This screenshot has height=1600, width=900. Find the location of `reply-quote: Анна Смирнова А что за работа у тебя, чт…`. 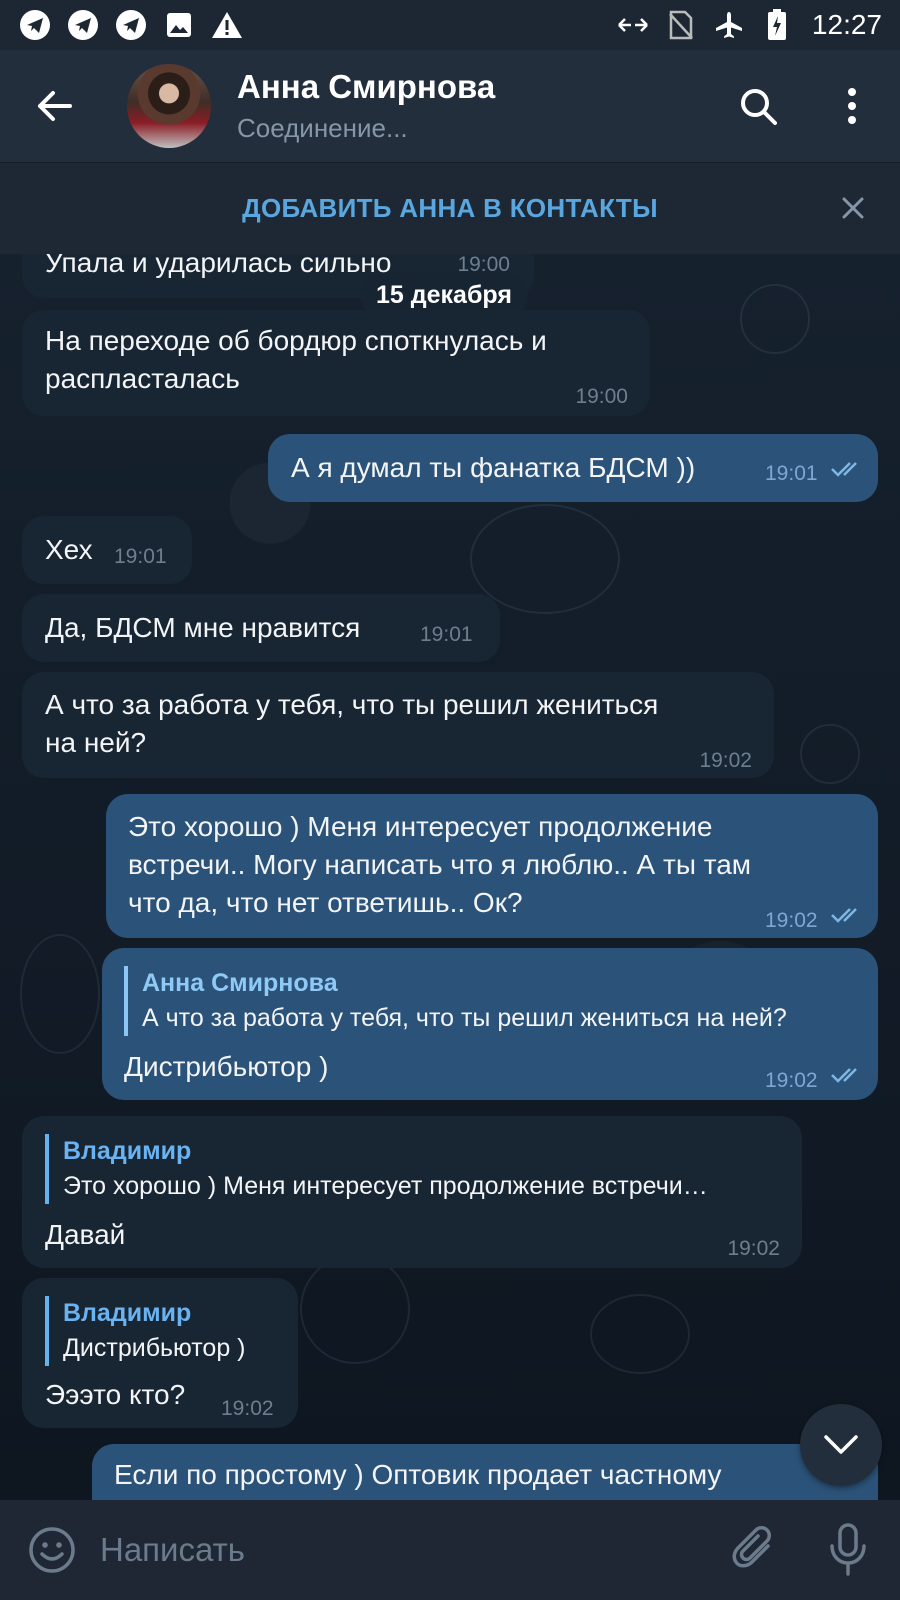

reply-quote: Анна Смирнова А что за работа у тебя, чт… is located at coordinates (455, 1001).